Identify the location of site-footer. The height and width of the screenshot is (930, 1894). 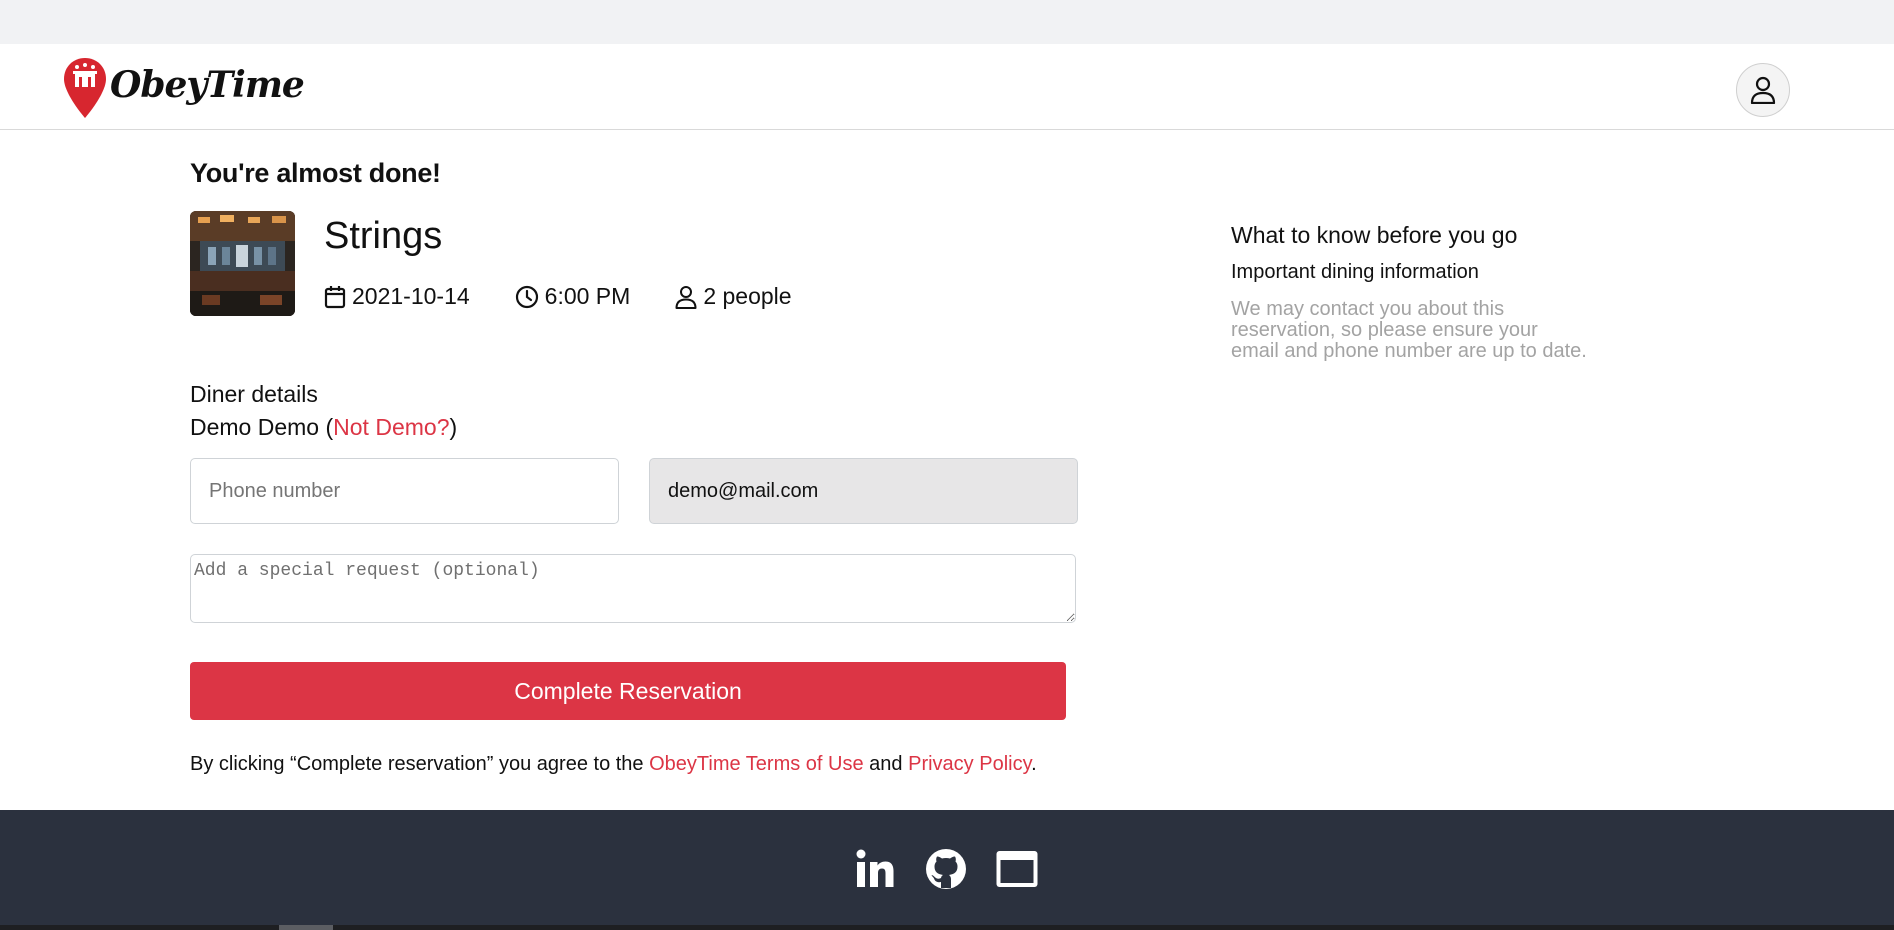
(947, 870).